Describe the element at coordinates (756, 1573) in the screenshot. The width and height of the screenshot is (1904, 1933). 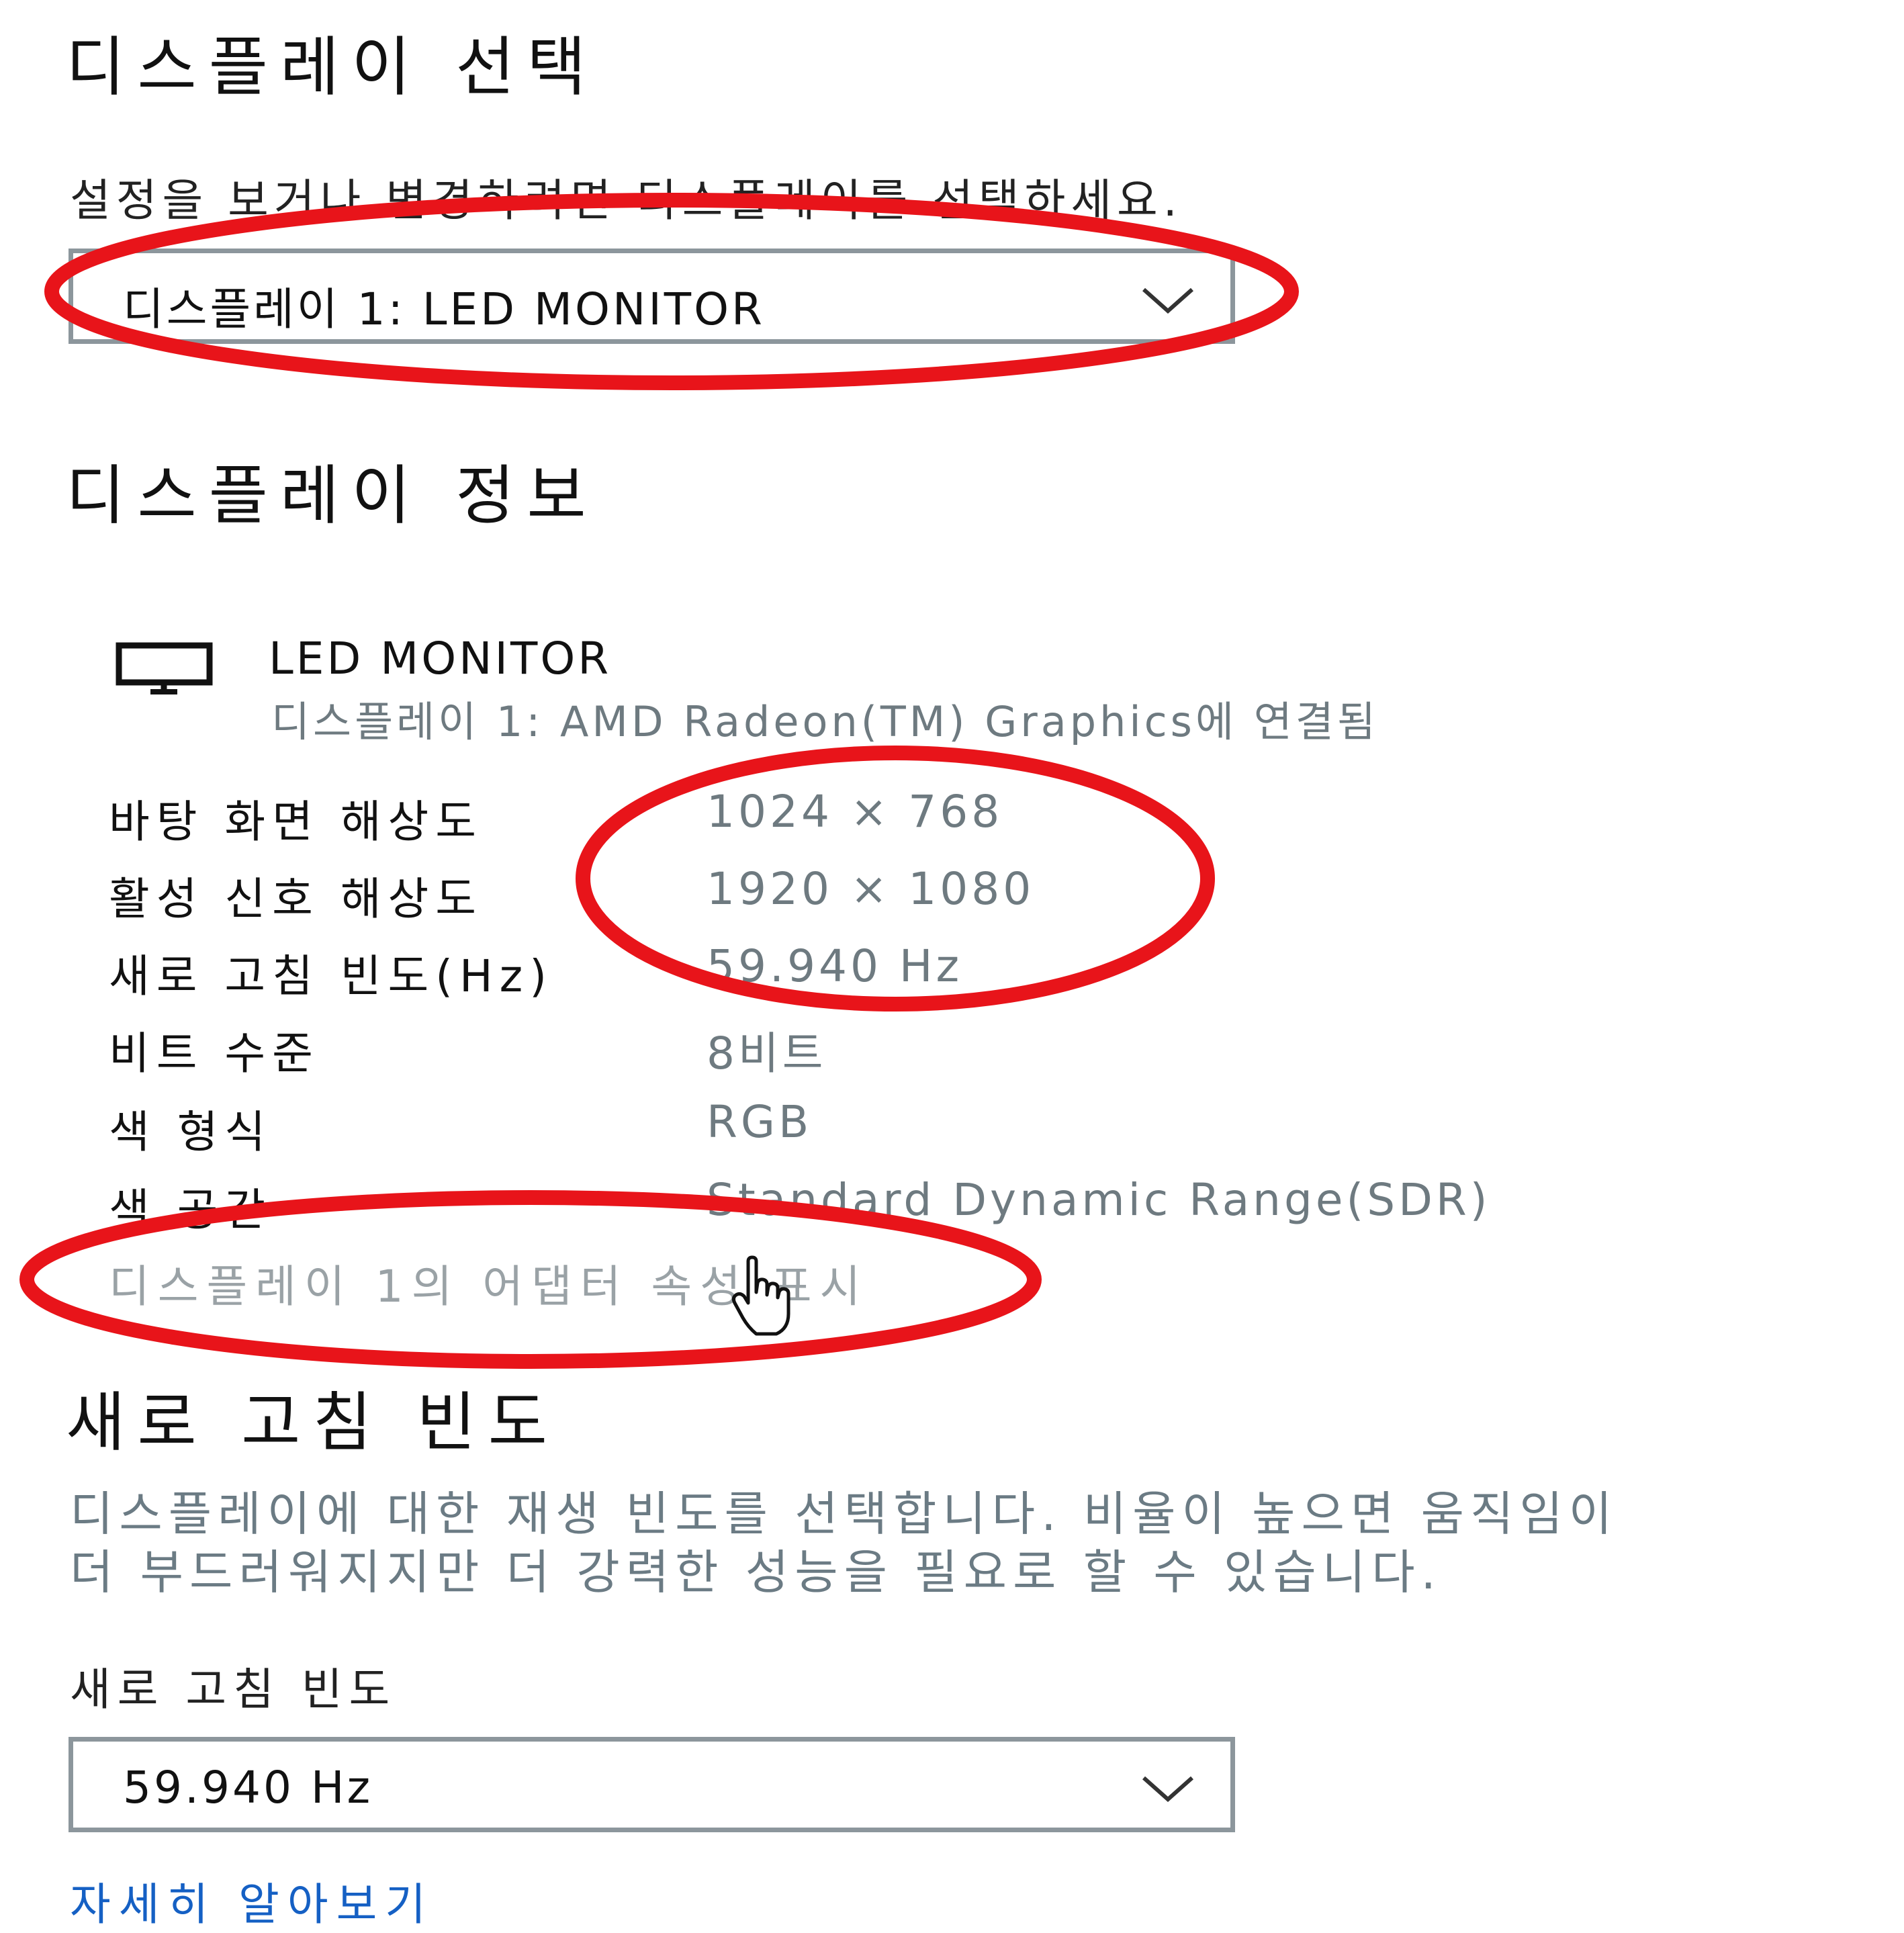
I see `refresh-rate-description-line2: 더 부드러워지지만 더 강력한 성능을 필요로 할 수 있습니다.` at that location.